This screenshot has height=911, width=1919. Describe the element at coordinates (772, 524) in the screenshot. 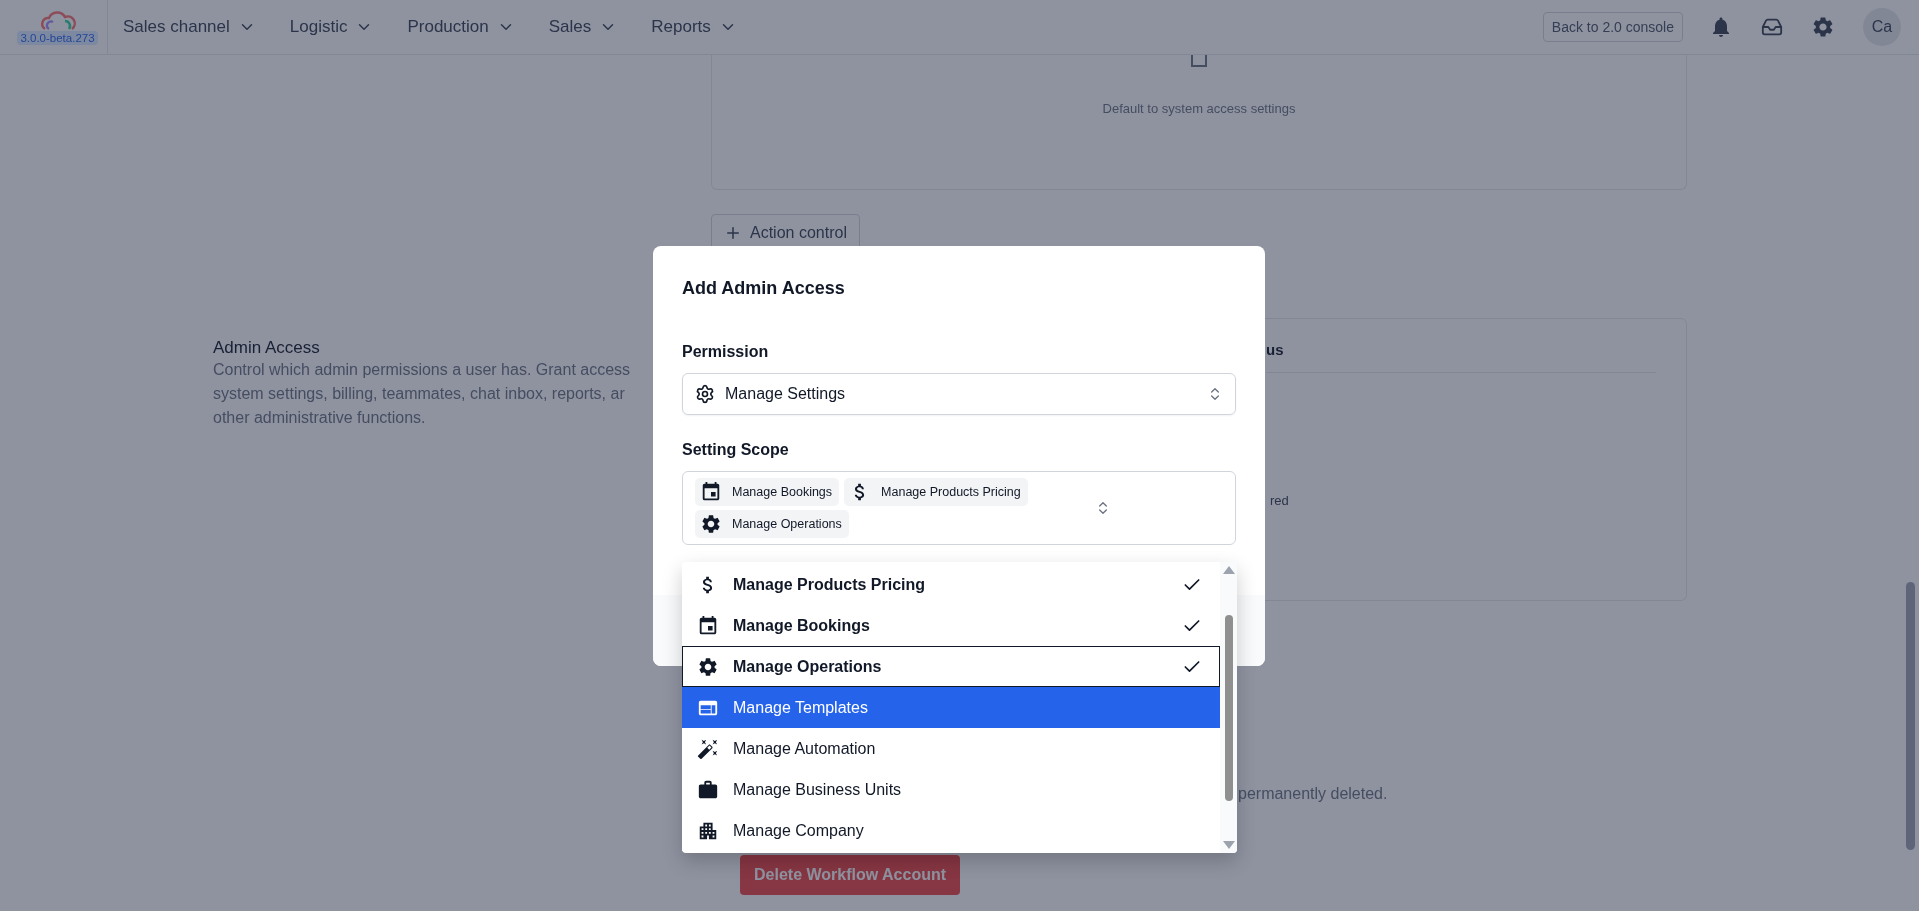

I see `scope-tag: Manage Operations` at that location.